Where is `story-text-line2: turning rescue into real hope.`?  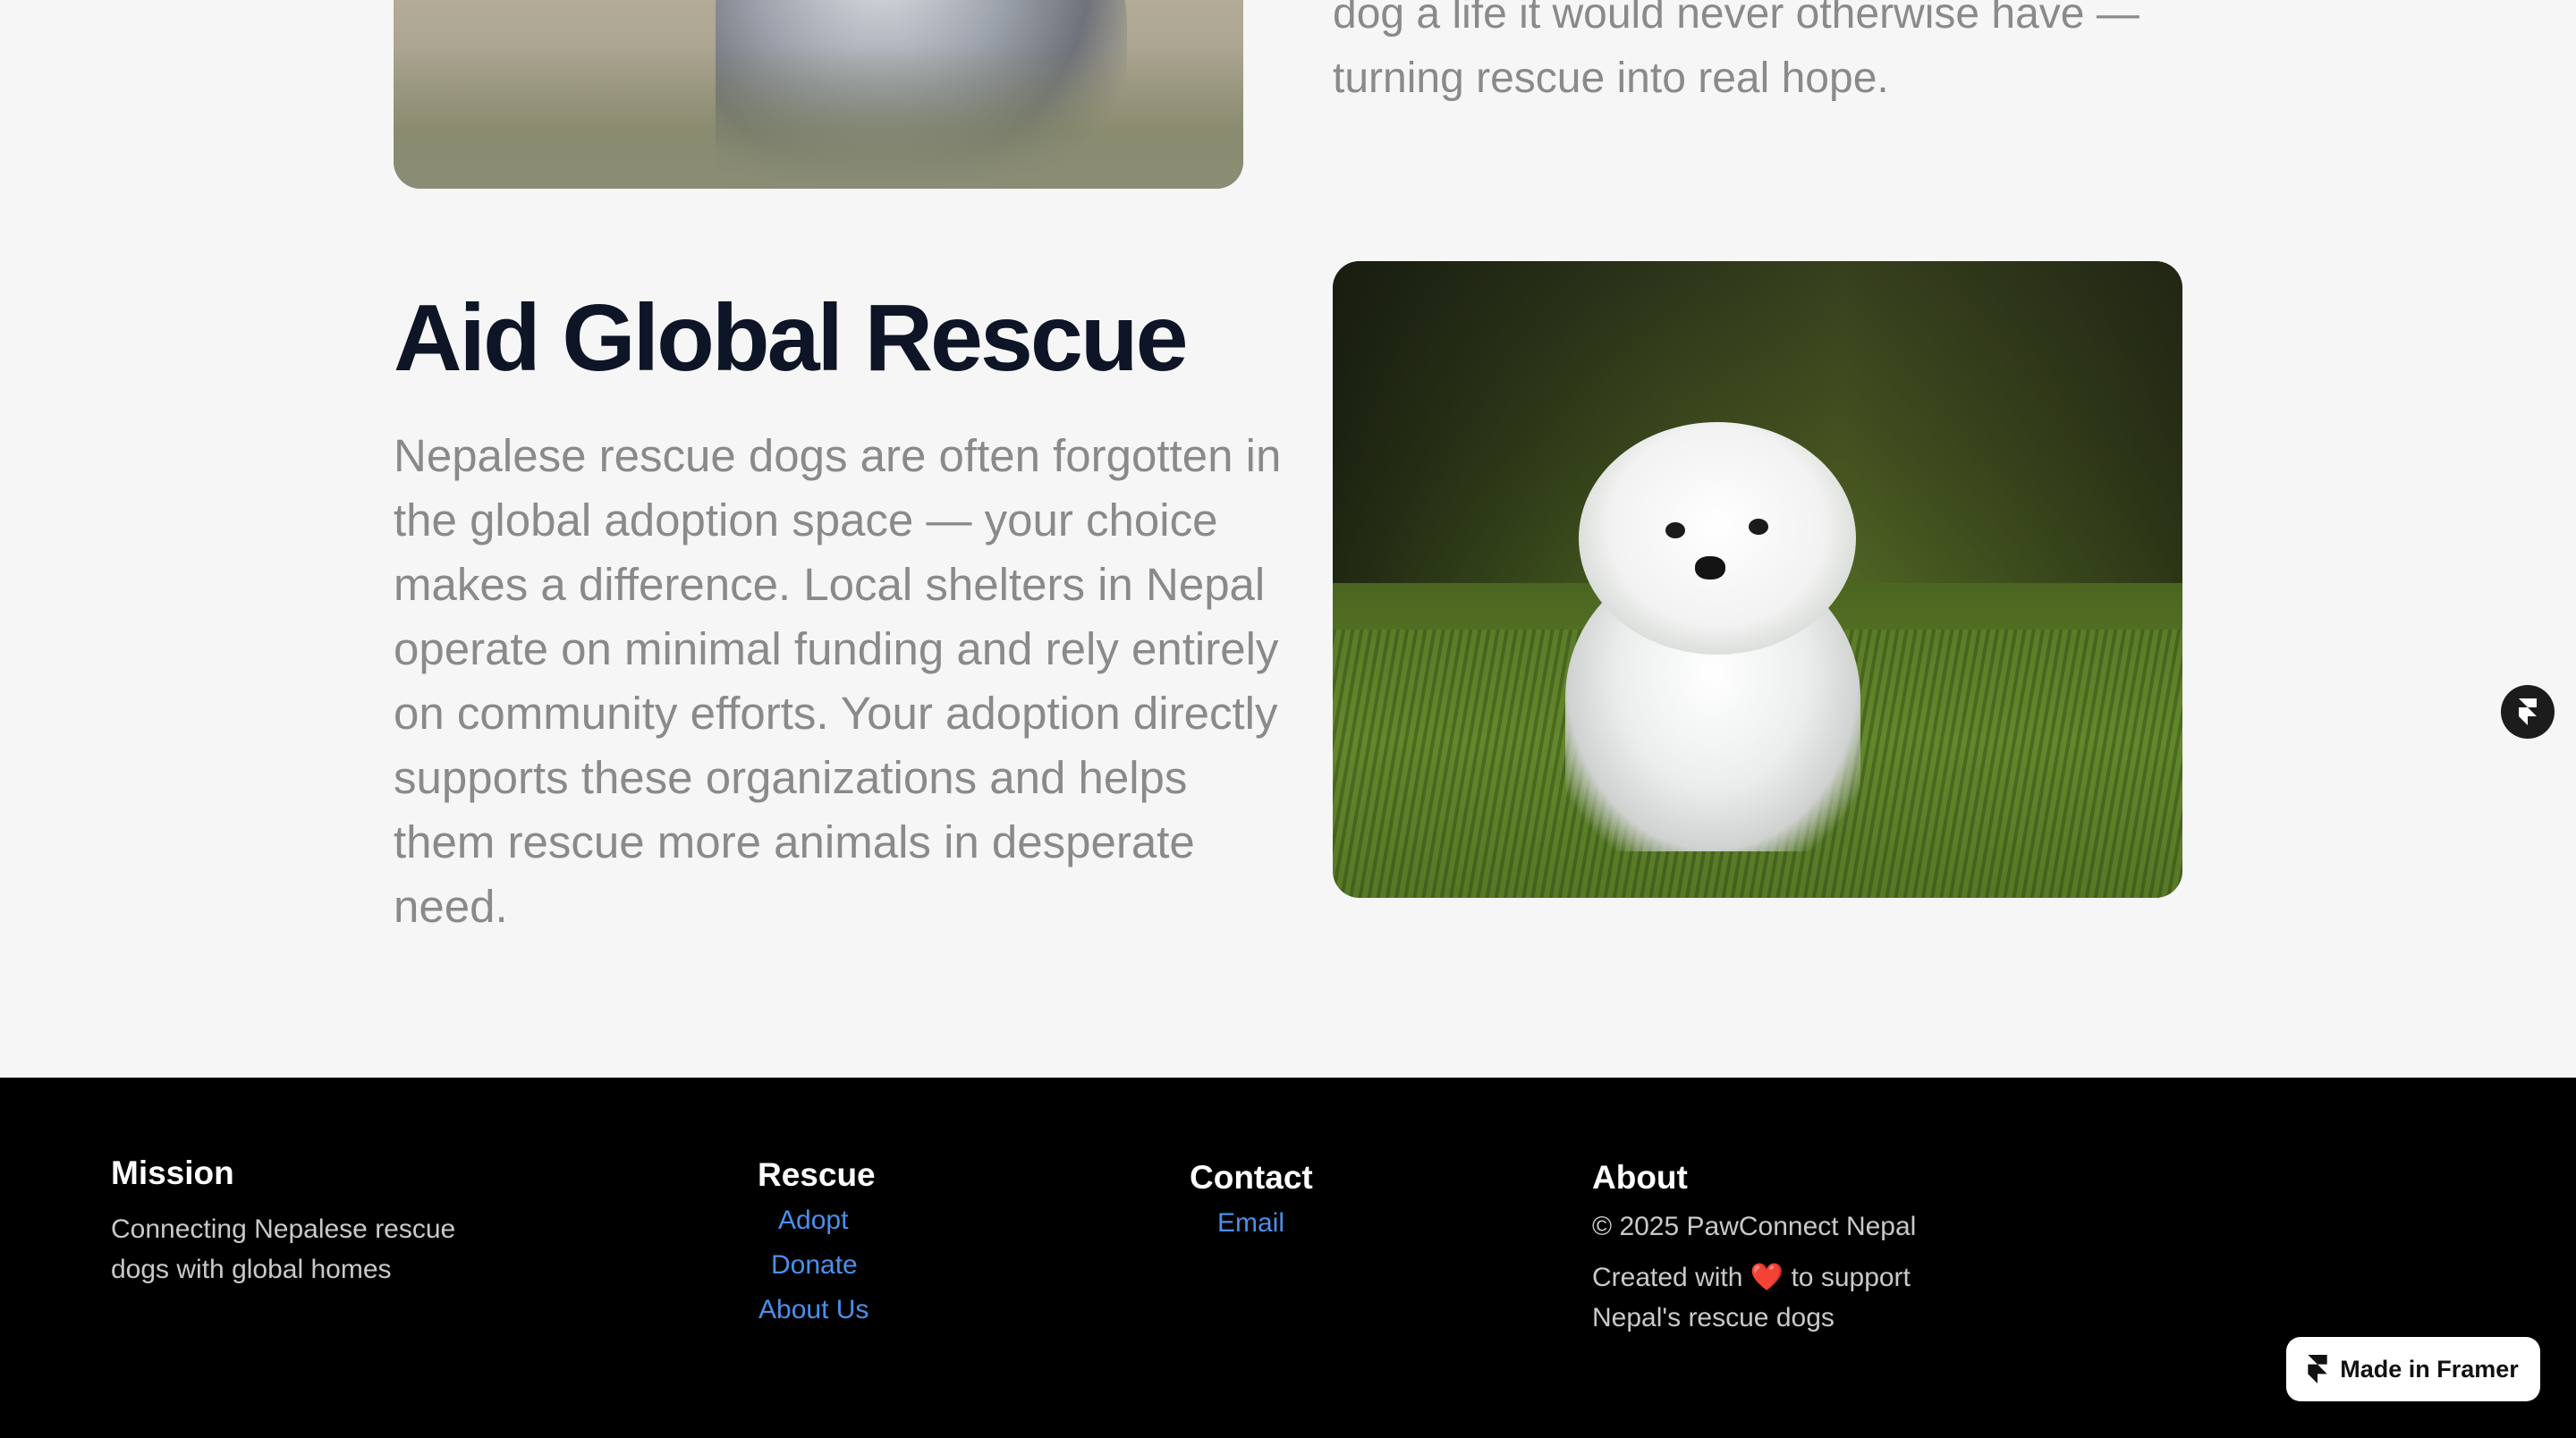
story-text-line2: turning rescue into real hope. is located at coordinates (1611, 78).